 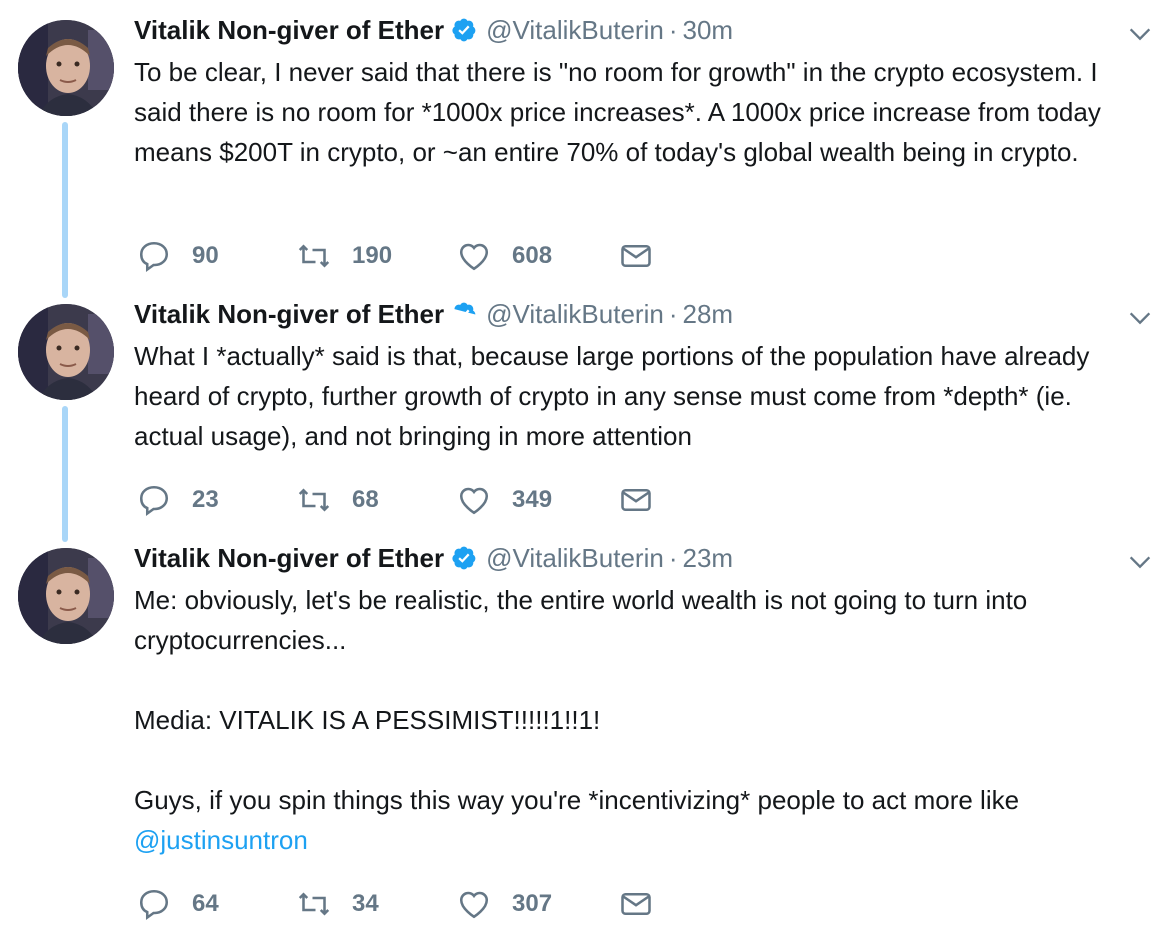 What do you see at coordinates (707, 314) in the screenshot?
I see `timestamp: 28m` at bounding box center [707, 314].